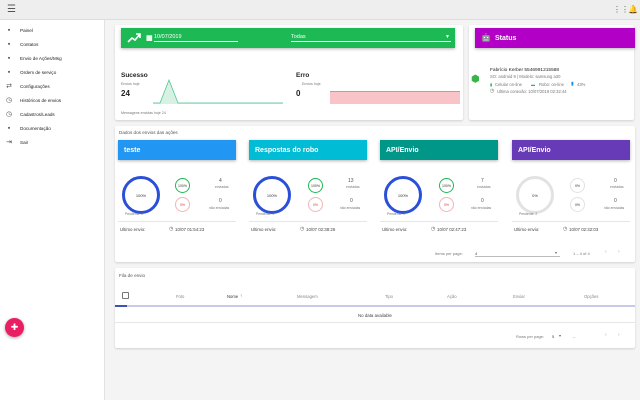 This screenshot has height=400, width=640. I want to click on person-icon: ▪, so click(9, 30).